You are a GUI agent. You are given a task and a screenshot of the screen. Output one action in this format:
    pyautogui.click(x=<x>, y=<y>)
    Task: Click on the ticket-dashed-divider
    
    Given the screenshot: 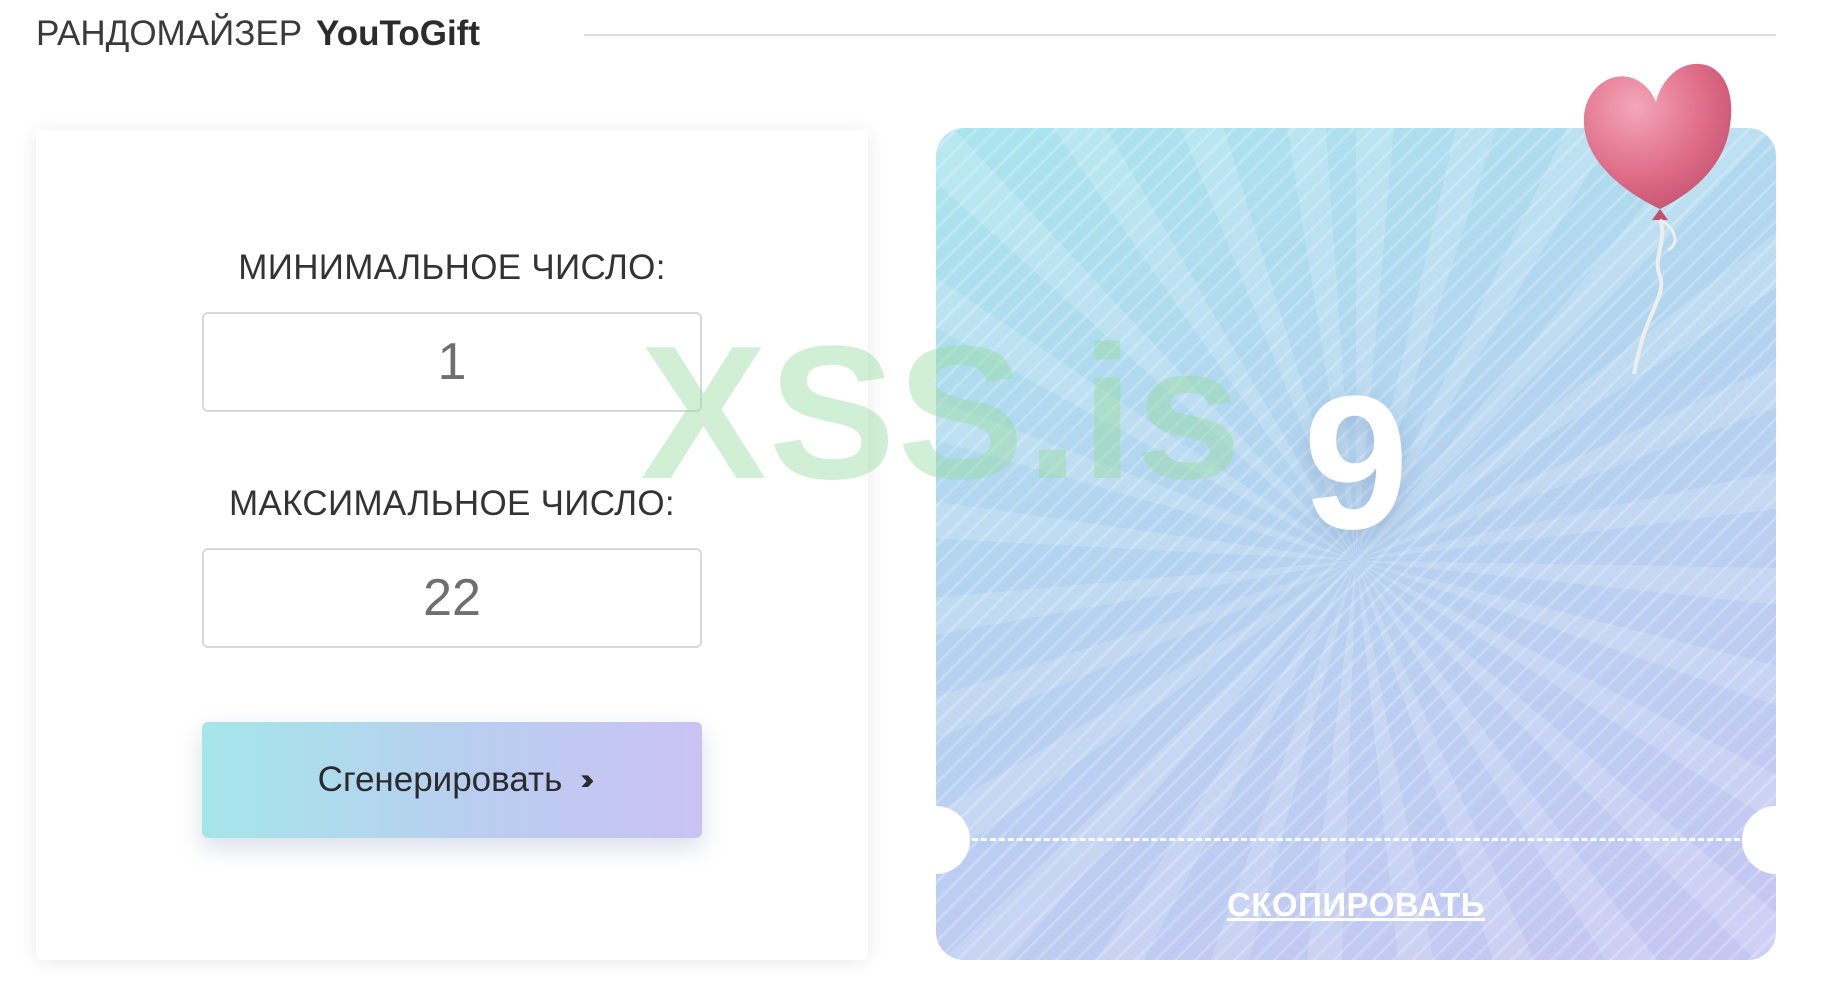 What is the action you would take?
    pyautogui.click(x=1356, y=839)
    